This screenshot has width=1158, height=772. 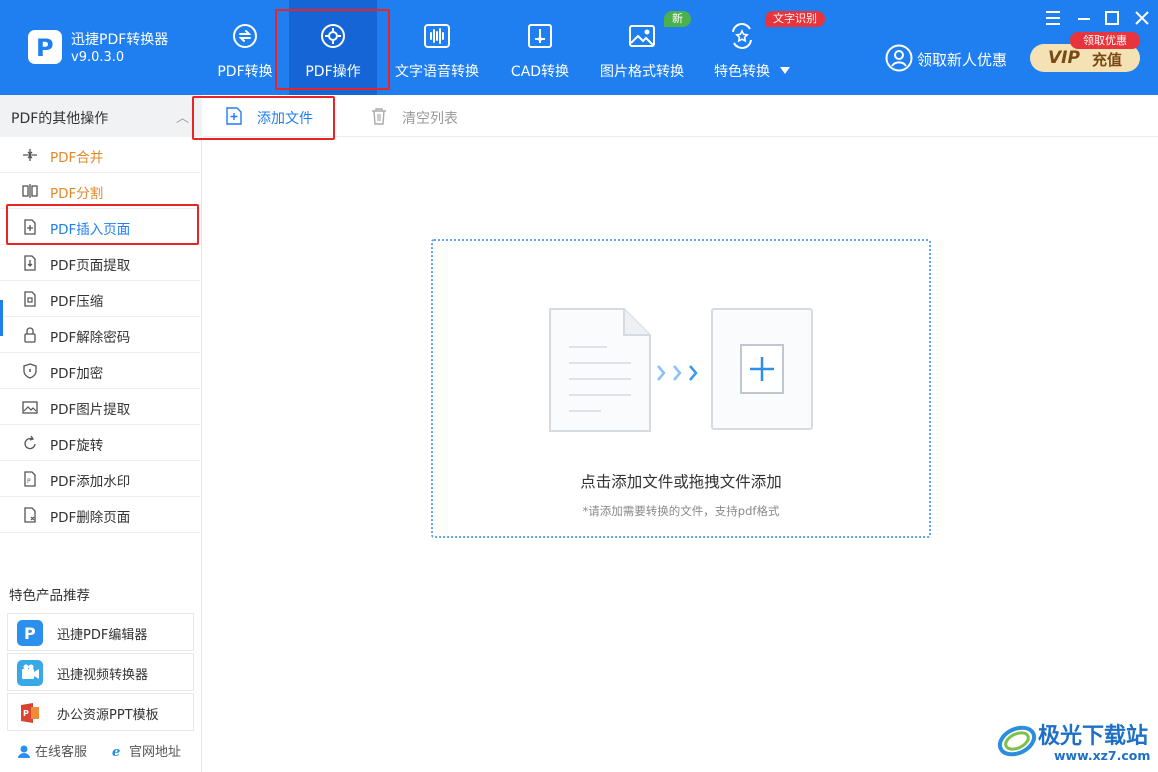 I want to click on site-watermark: 极光下载站 www.xz7.com, so click(x=1076, y=742).